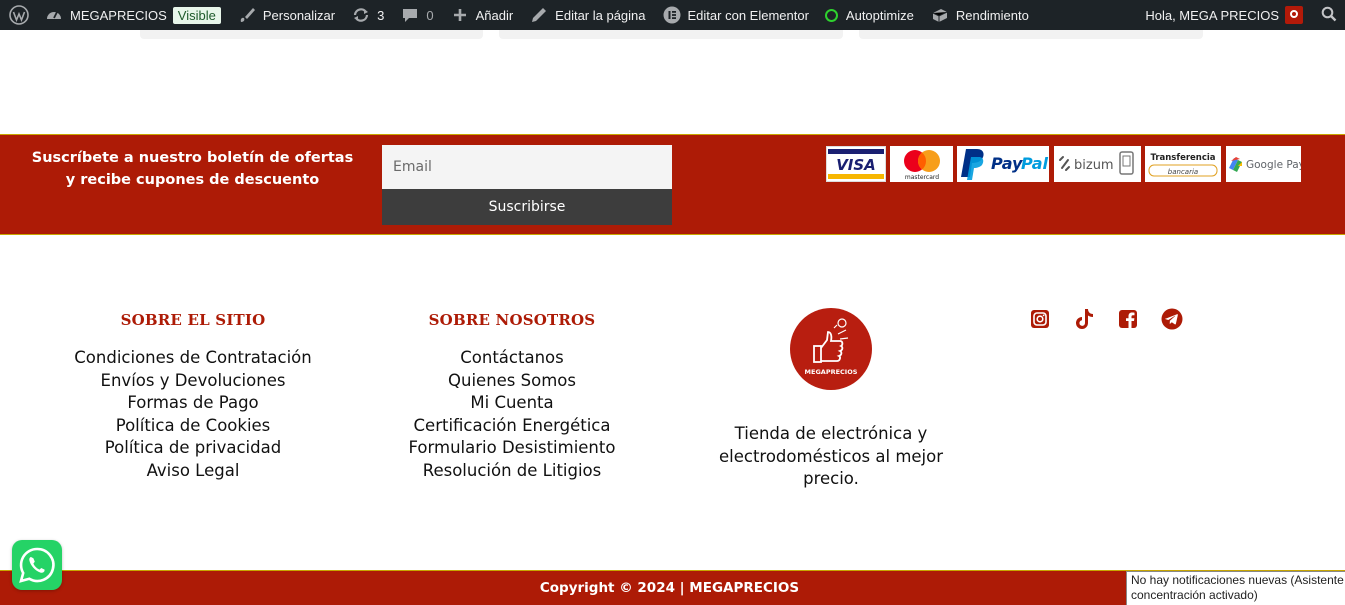  I want to click on updates-link: 3, so click(367, 15).